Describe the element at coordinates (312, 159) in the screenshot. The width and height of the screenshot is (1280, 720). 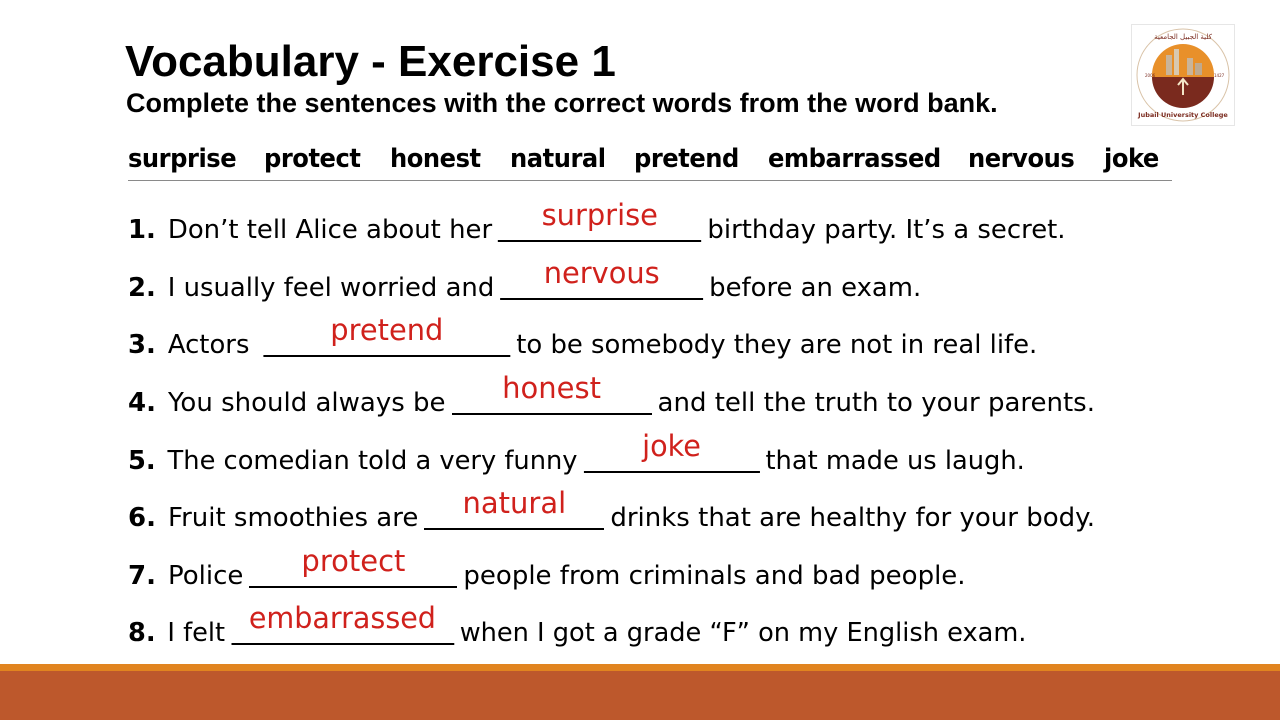
I see `word-bank-item: protect` at that location.